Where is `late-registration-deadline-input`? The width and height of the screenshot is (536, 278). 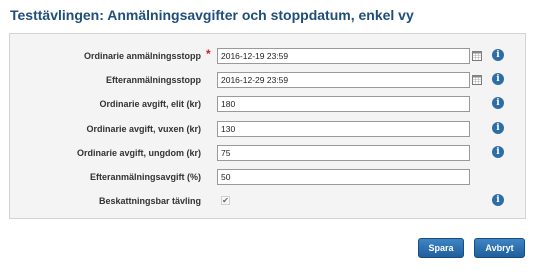
late-registration-deadline-input is located at coordinates (343, 80).